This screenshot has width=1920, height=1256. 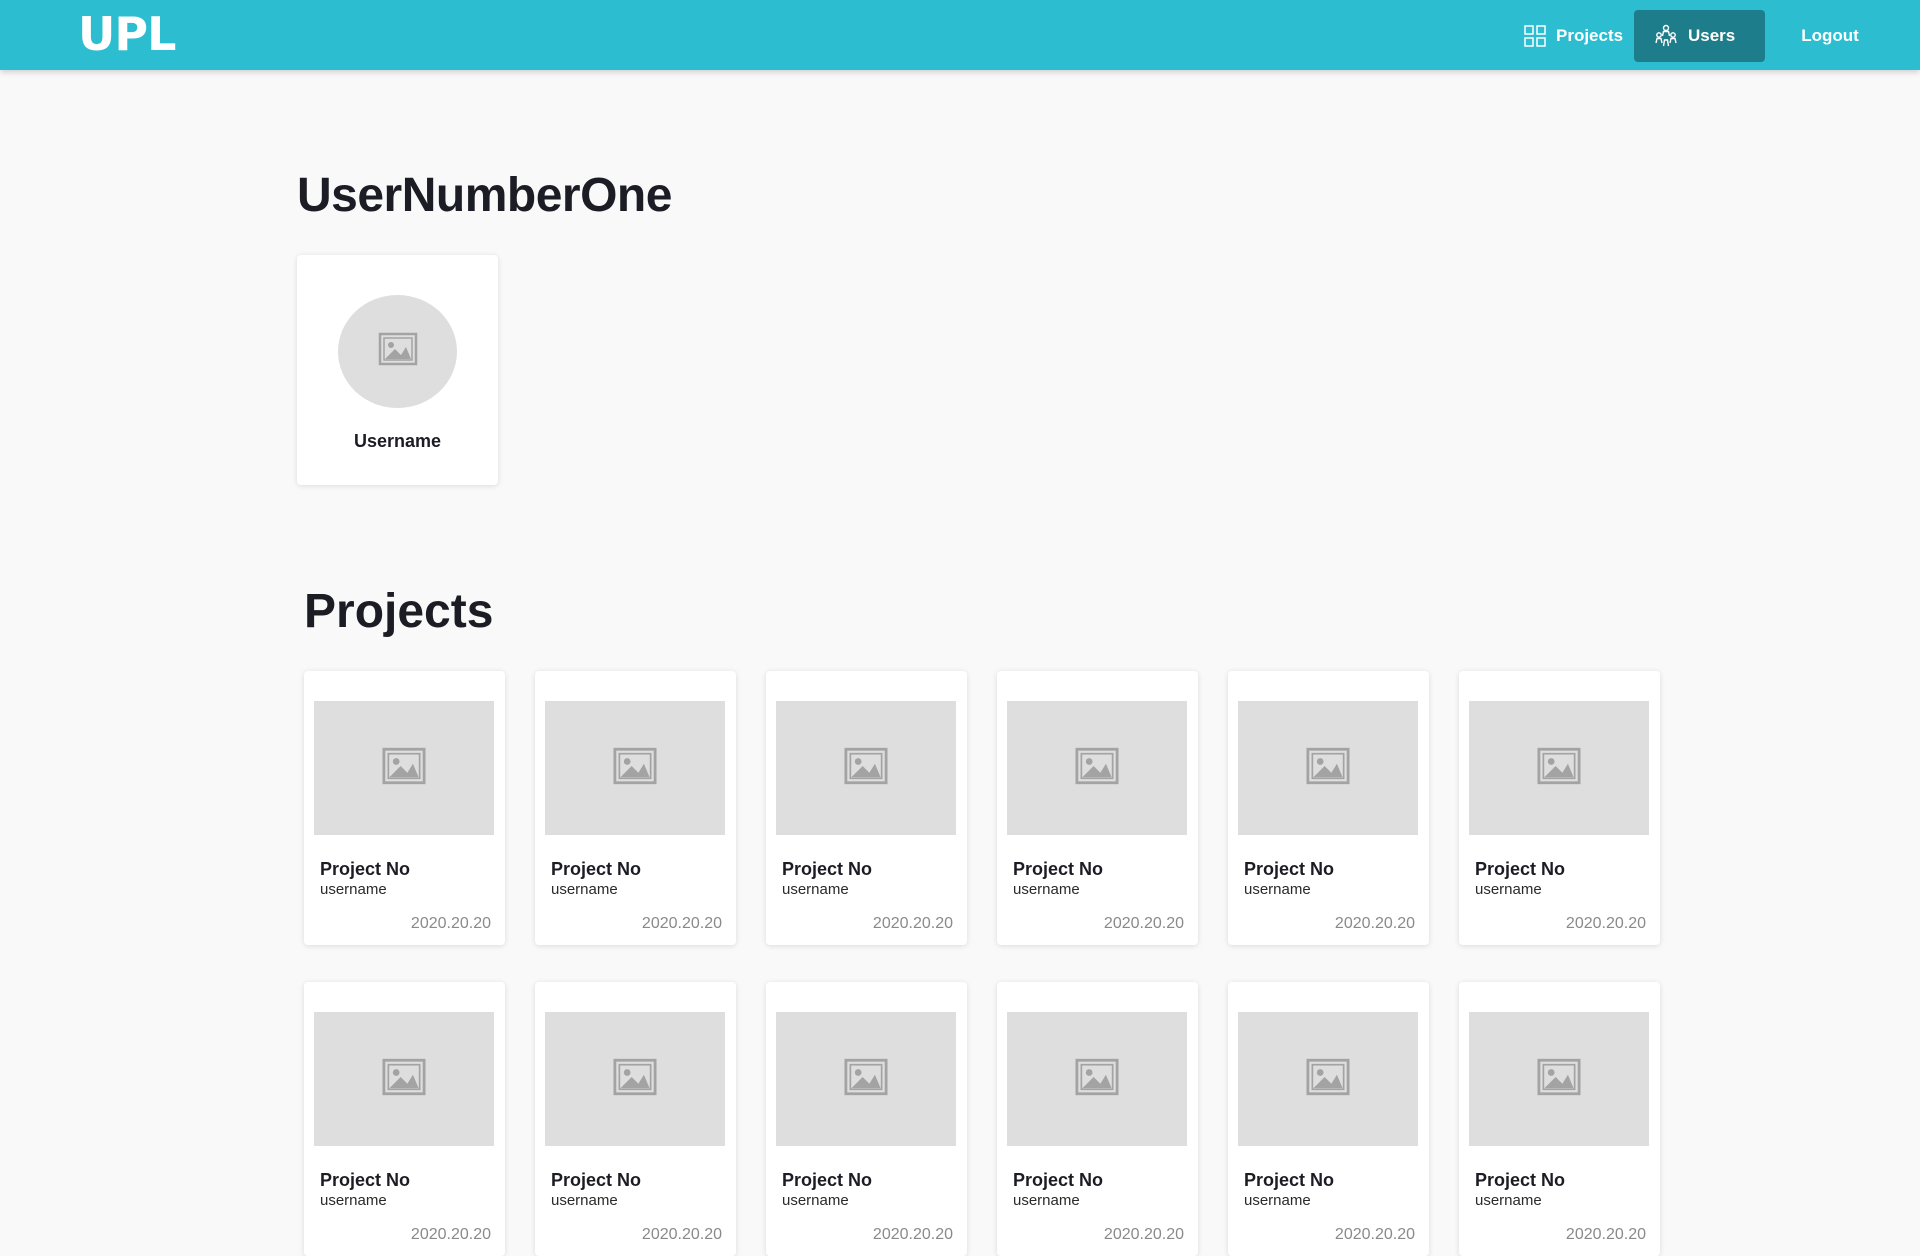 I want to click on nav-projects-label: Projects, so click(x=1590, y=35).